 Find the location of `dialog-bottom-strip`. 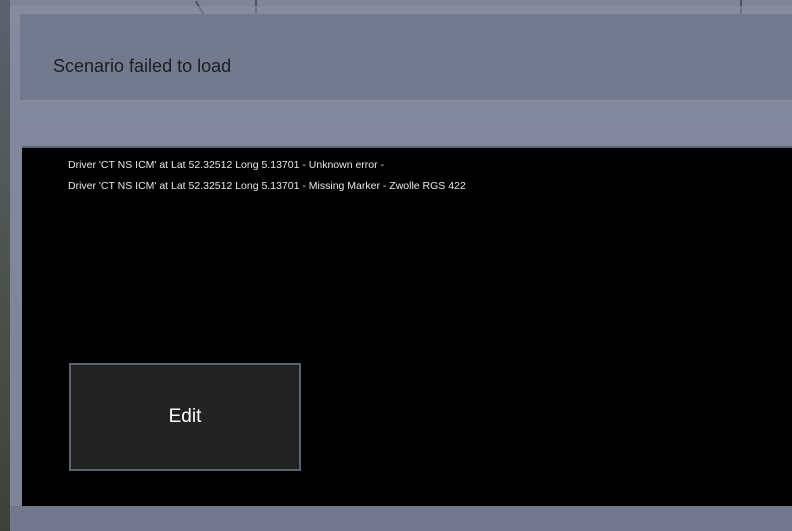

dialog-bottom-strip is located at coordinates (401, 518).